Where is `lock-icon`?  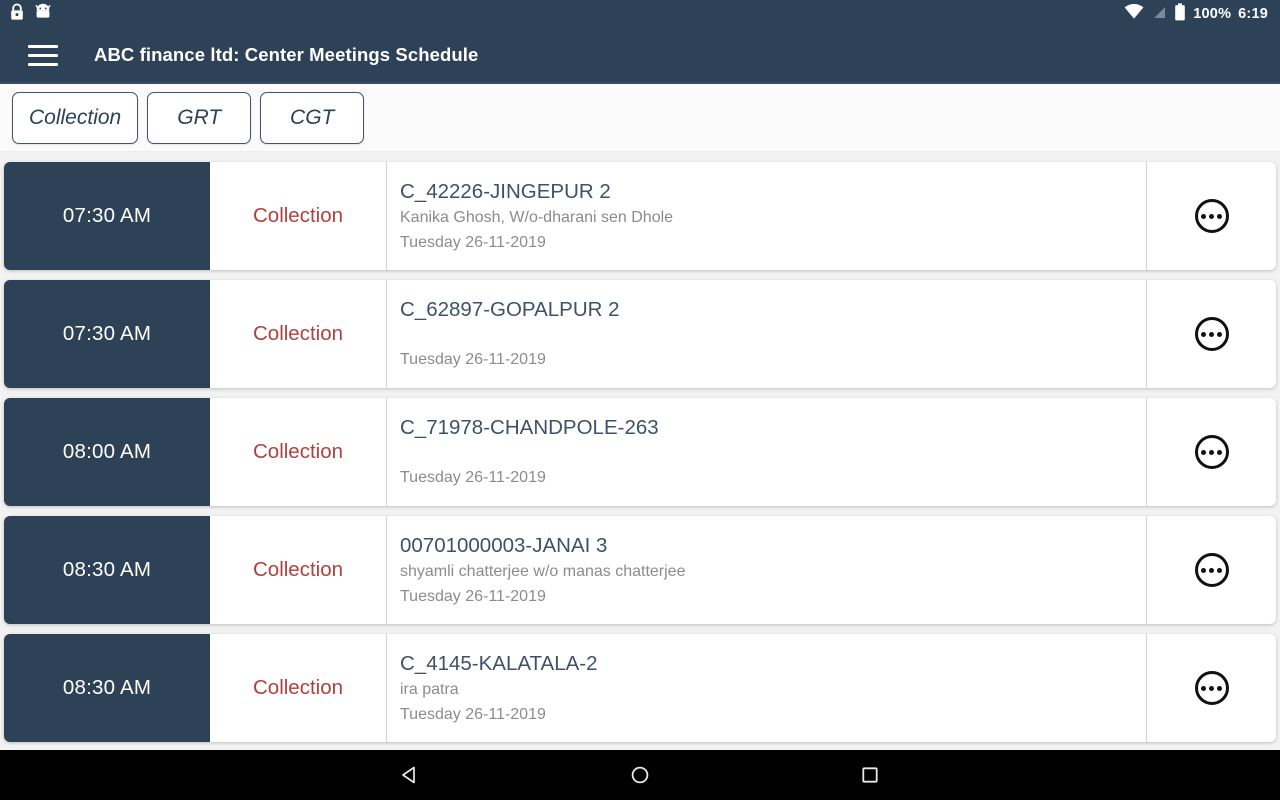
lock-icon is located at coordinates (17, 14).